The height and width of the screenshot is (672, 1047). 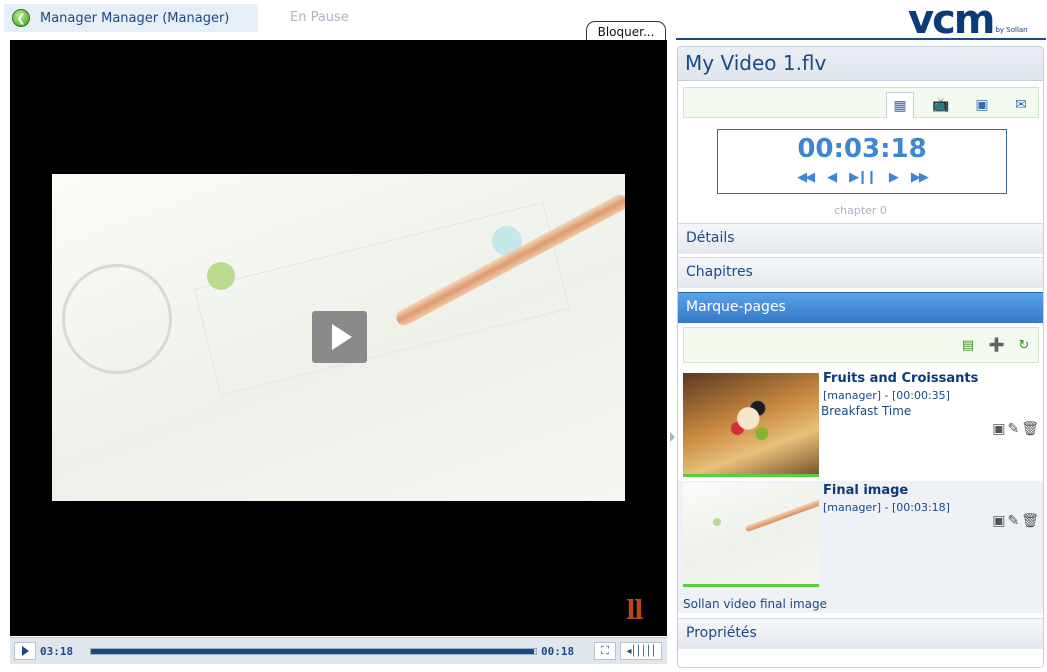 I want to click on user-chip: ❮ Manager Manager (Manager), so click(x=131, y=18).